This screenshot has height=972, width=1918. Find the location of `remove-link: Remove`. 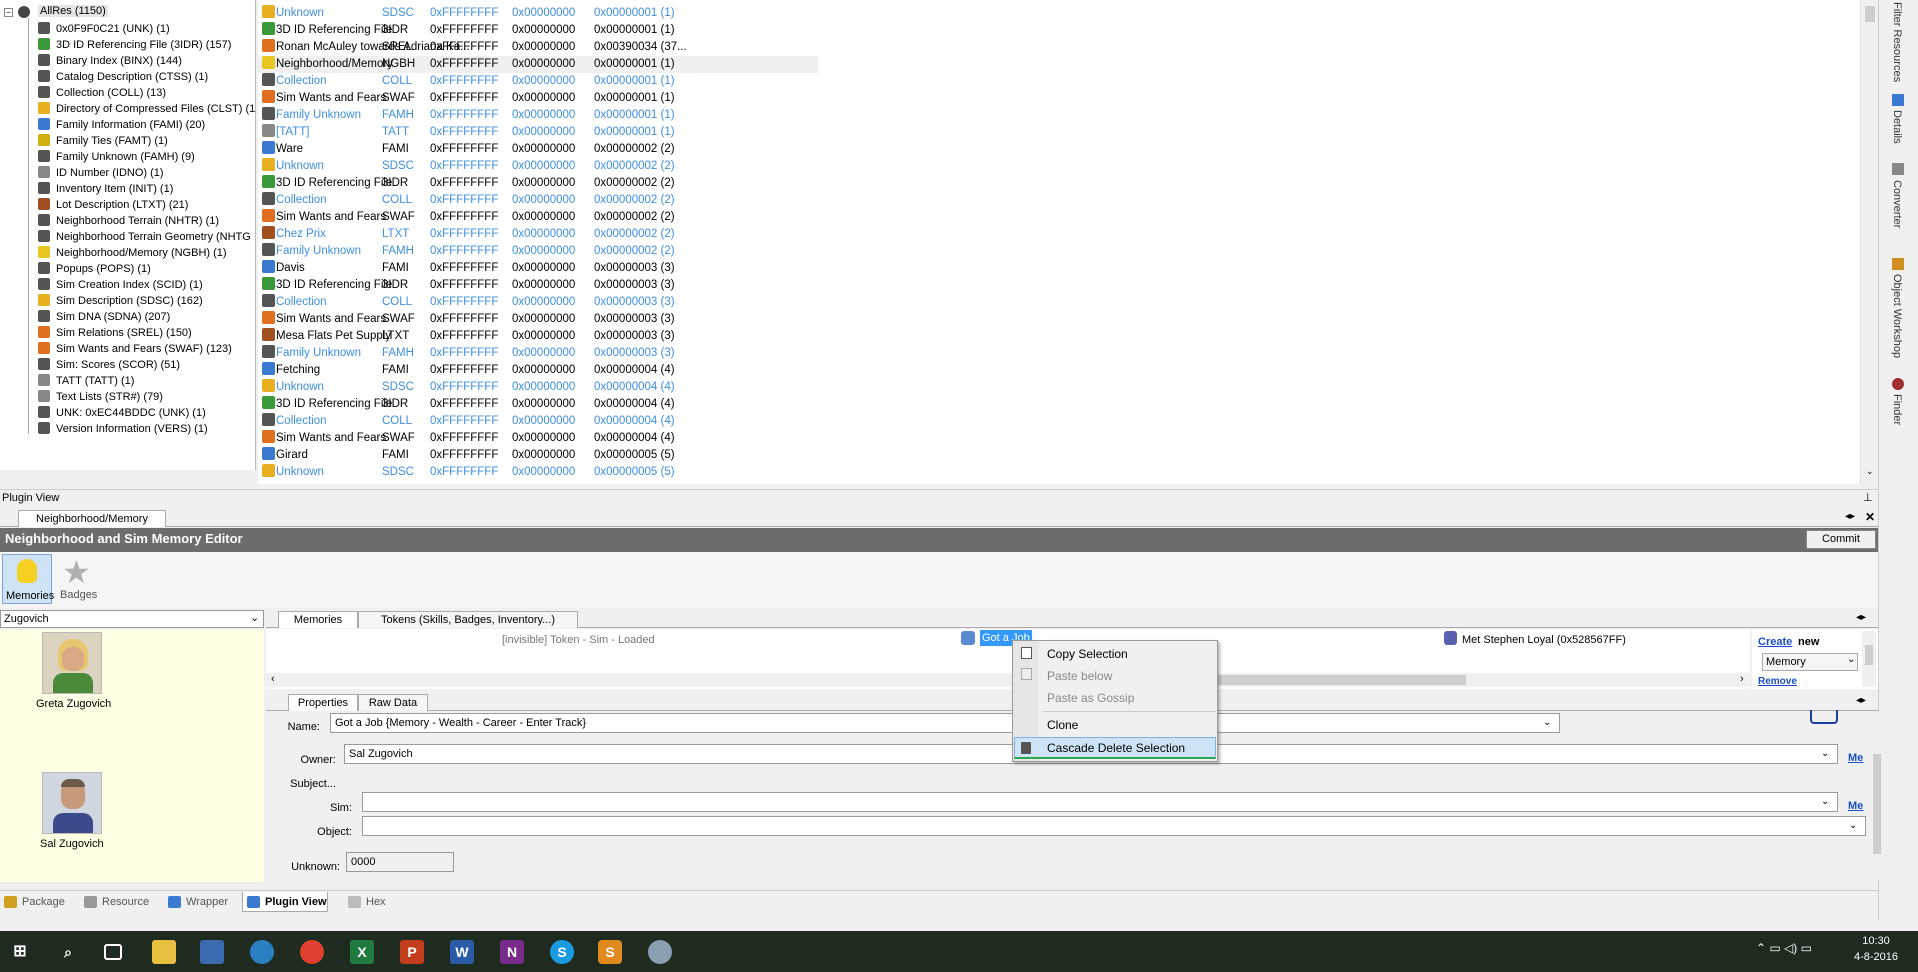

remove-link: Remove is located at coordinates (1777, 681).